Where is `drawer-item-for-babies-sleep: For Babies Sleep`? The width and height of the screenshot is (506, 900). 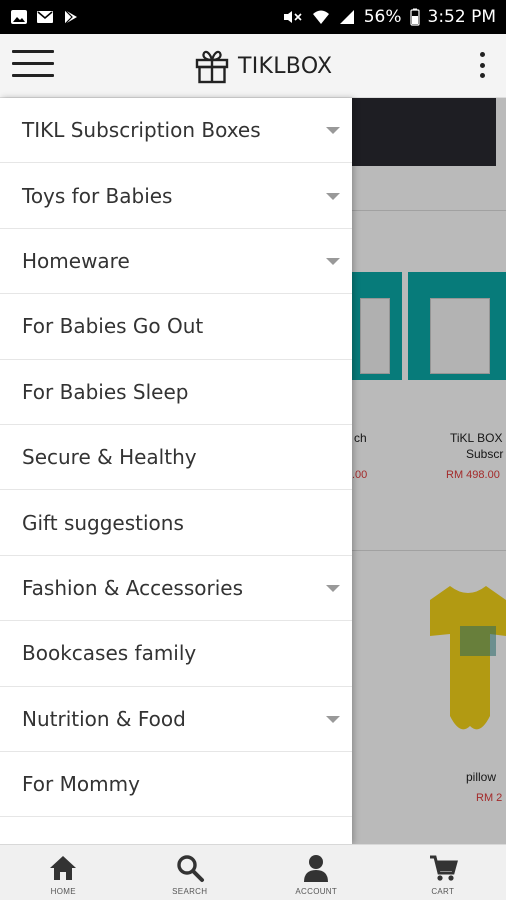
drawer-item-for-babies-sleep: For Babies Sleep is located at coordinates (176, 392).